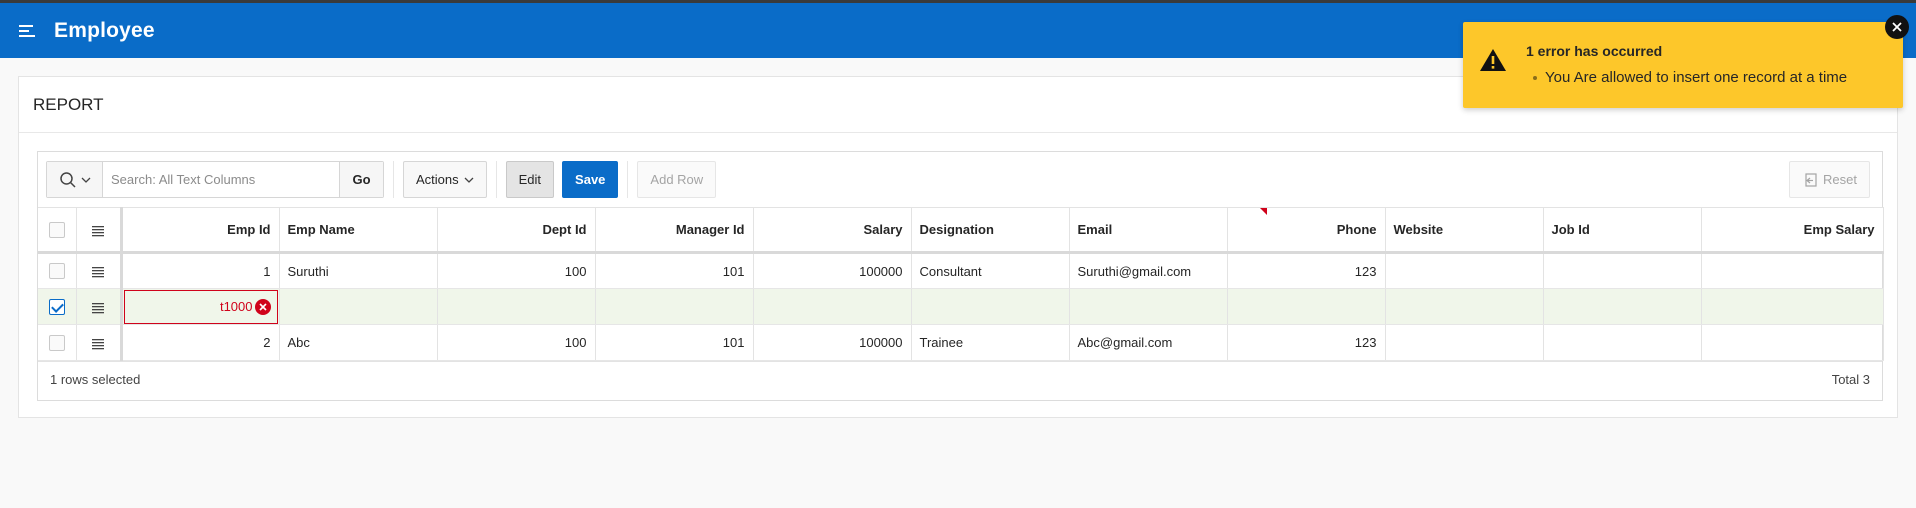 The height and width of the screenshot is (508, 1916). Describe the element at coordinates (674, 230) in the screenshot. I see `column-header-manager-id: Manager Id` at that location.